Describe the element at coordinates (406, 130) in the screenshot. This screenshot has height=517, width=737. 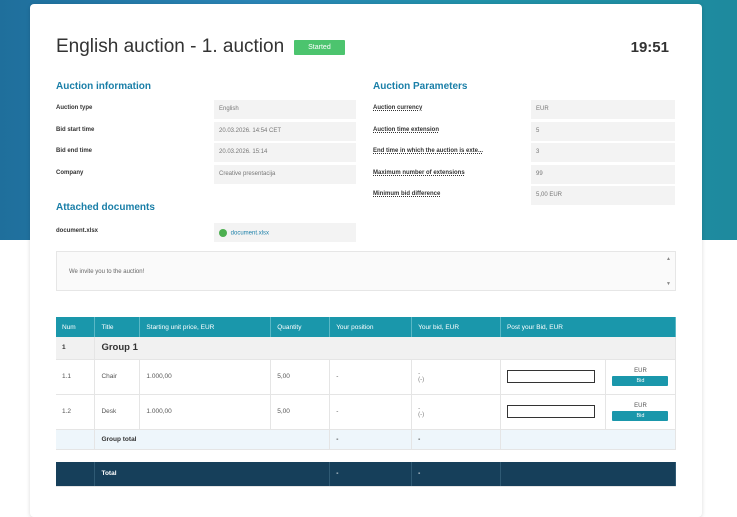
I see `param-label-time-extension: Auction time extension` at that location.